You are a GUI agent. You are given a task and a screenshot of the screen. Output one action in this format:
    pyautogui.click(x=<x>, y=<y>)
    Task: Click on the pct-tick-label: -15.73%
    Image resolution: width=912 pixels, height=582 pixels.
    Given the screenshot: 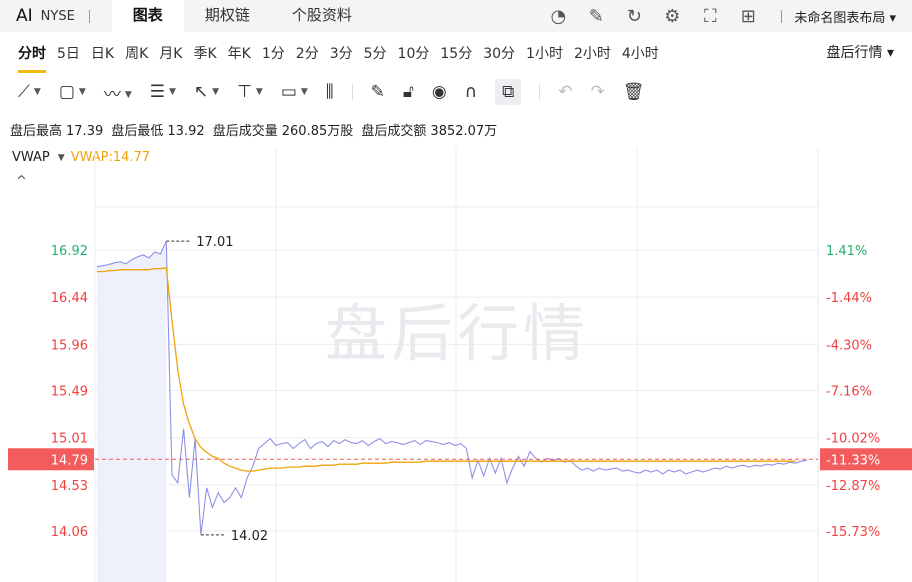 What is the action you would take?
    pyautogui.click(x=853, y=532)
    